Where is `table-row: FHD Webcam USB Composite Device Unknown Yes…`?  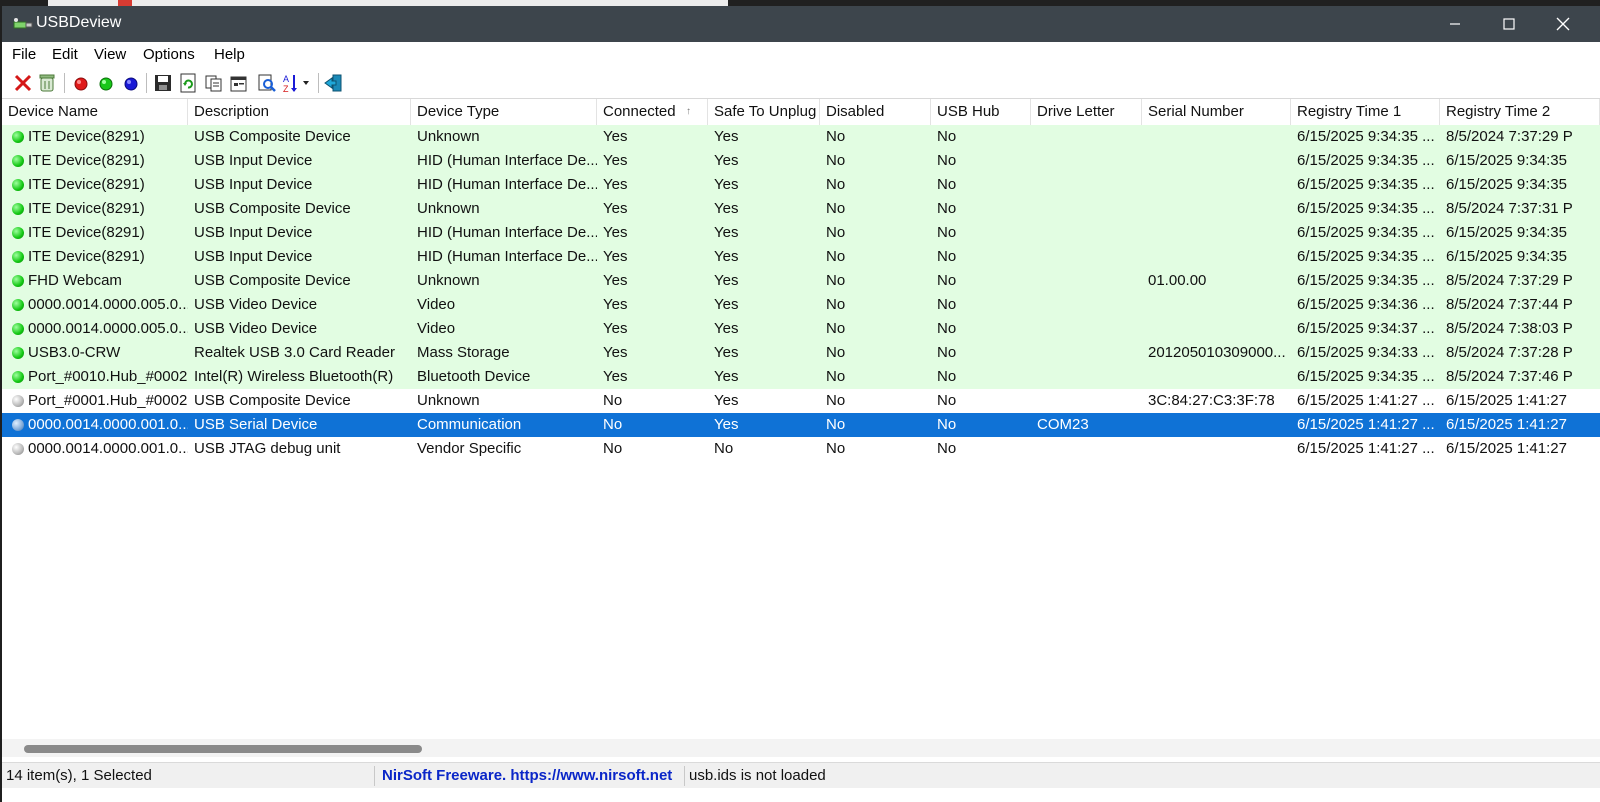 table-row: FHD Webcam USB Composite Device Unknown Yes… is located at coordinates (801, 281).